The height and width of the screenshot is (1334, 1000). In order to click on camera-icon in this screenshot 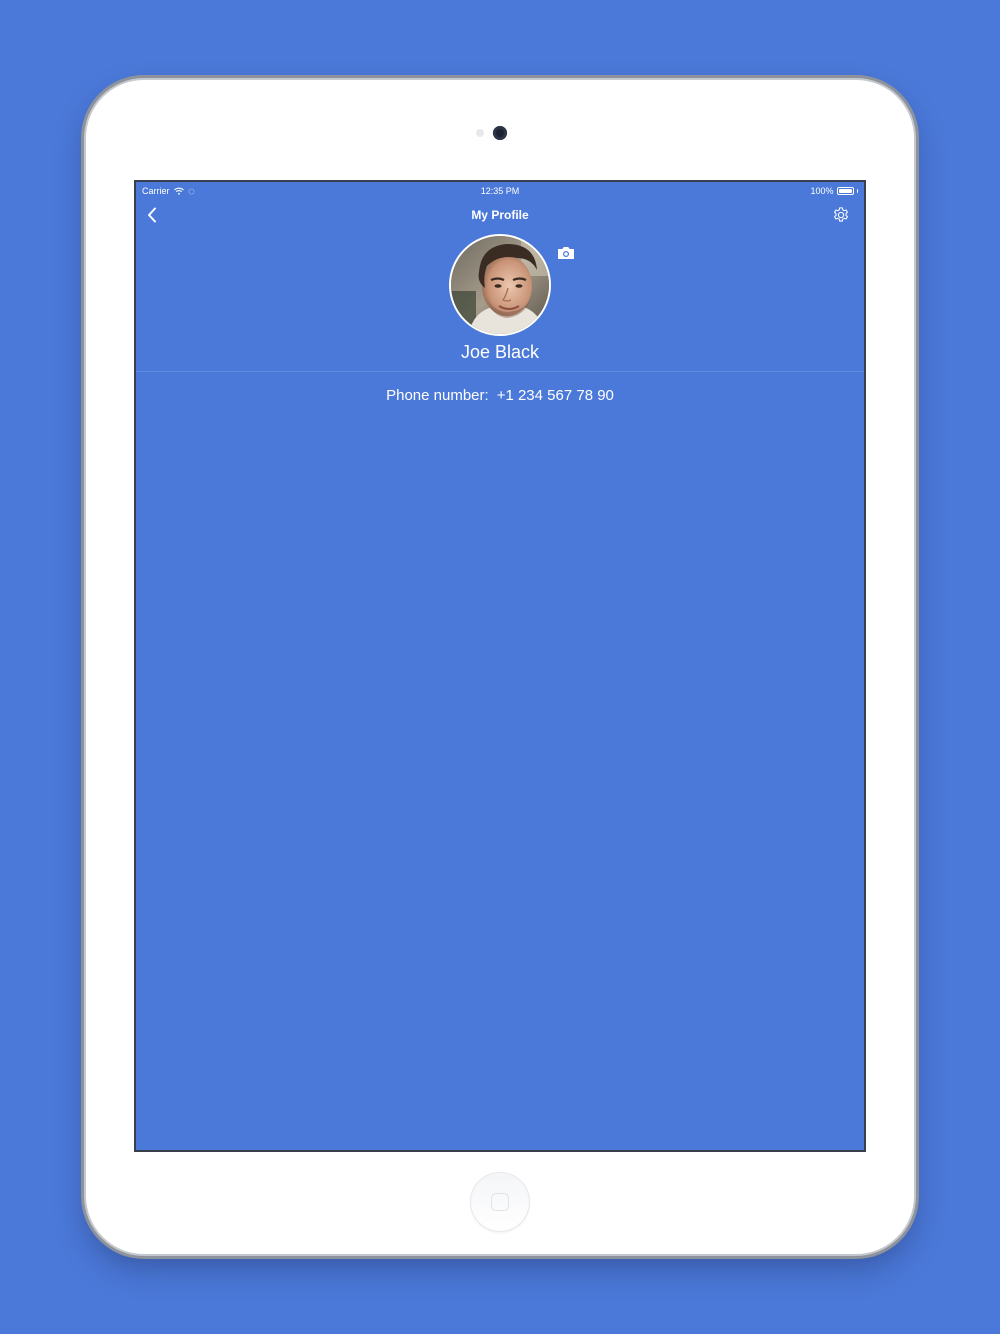, I will do `click(566, 253)`.